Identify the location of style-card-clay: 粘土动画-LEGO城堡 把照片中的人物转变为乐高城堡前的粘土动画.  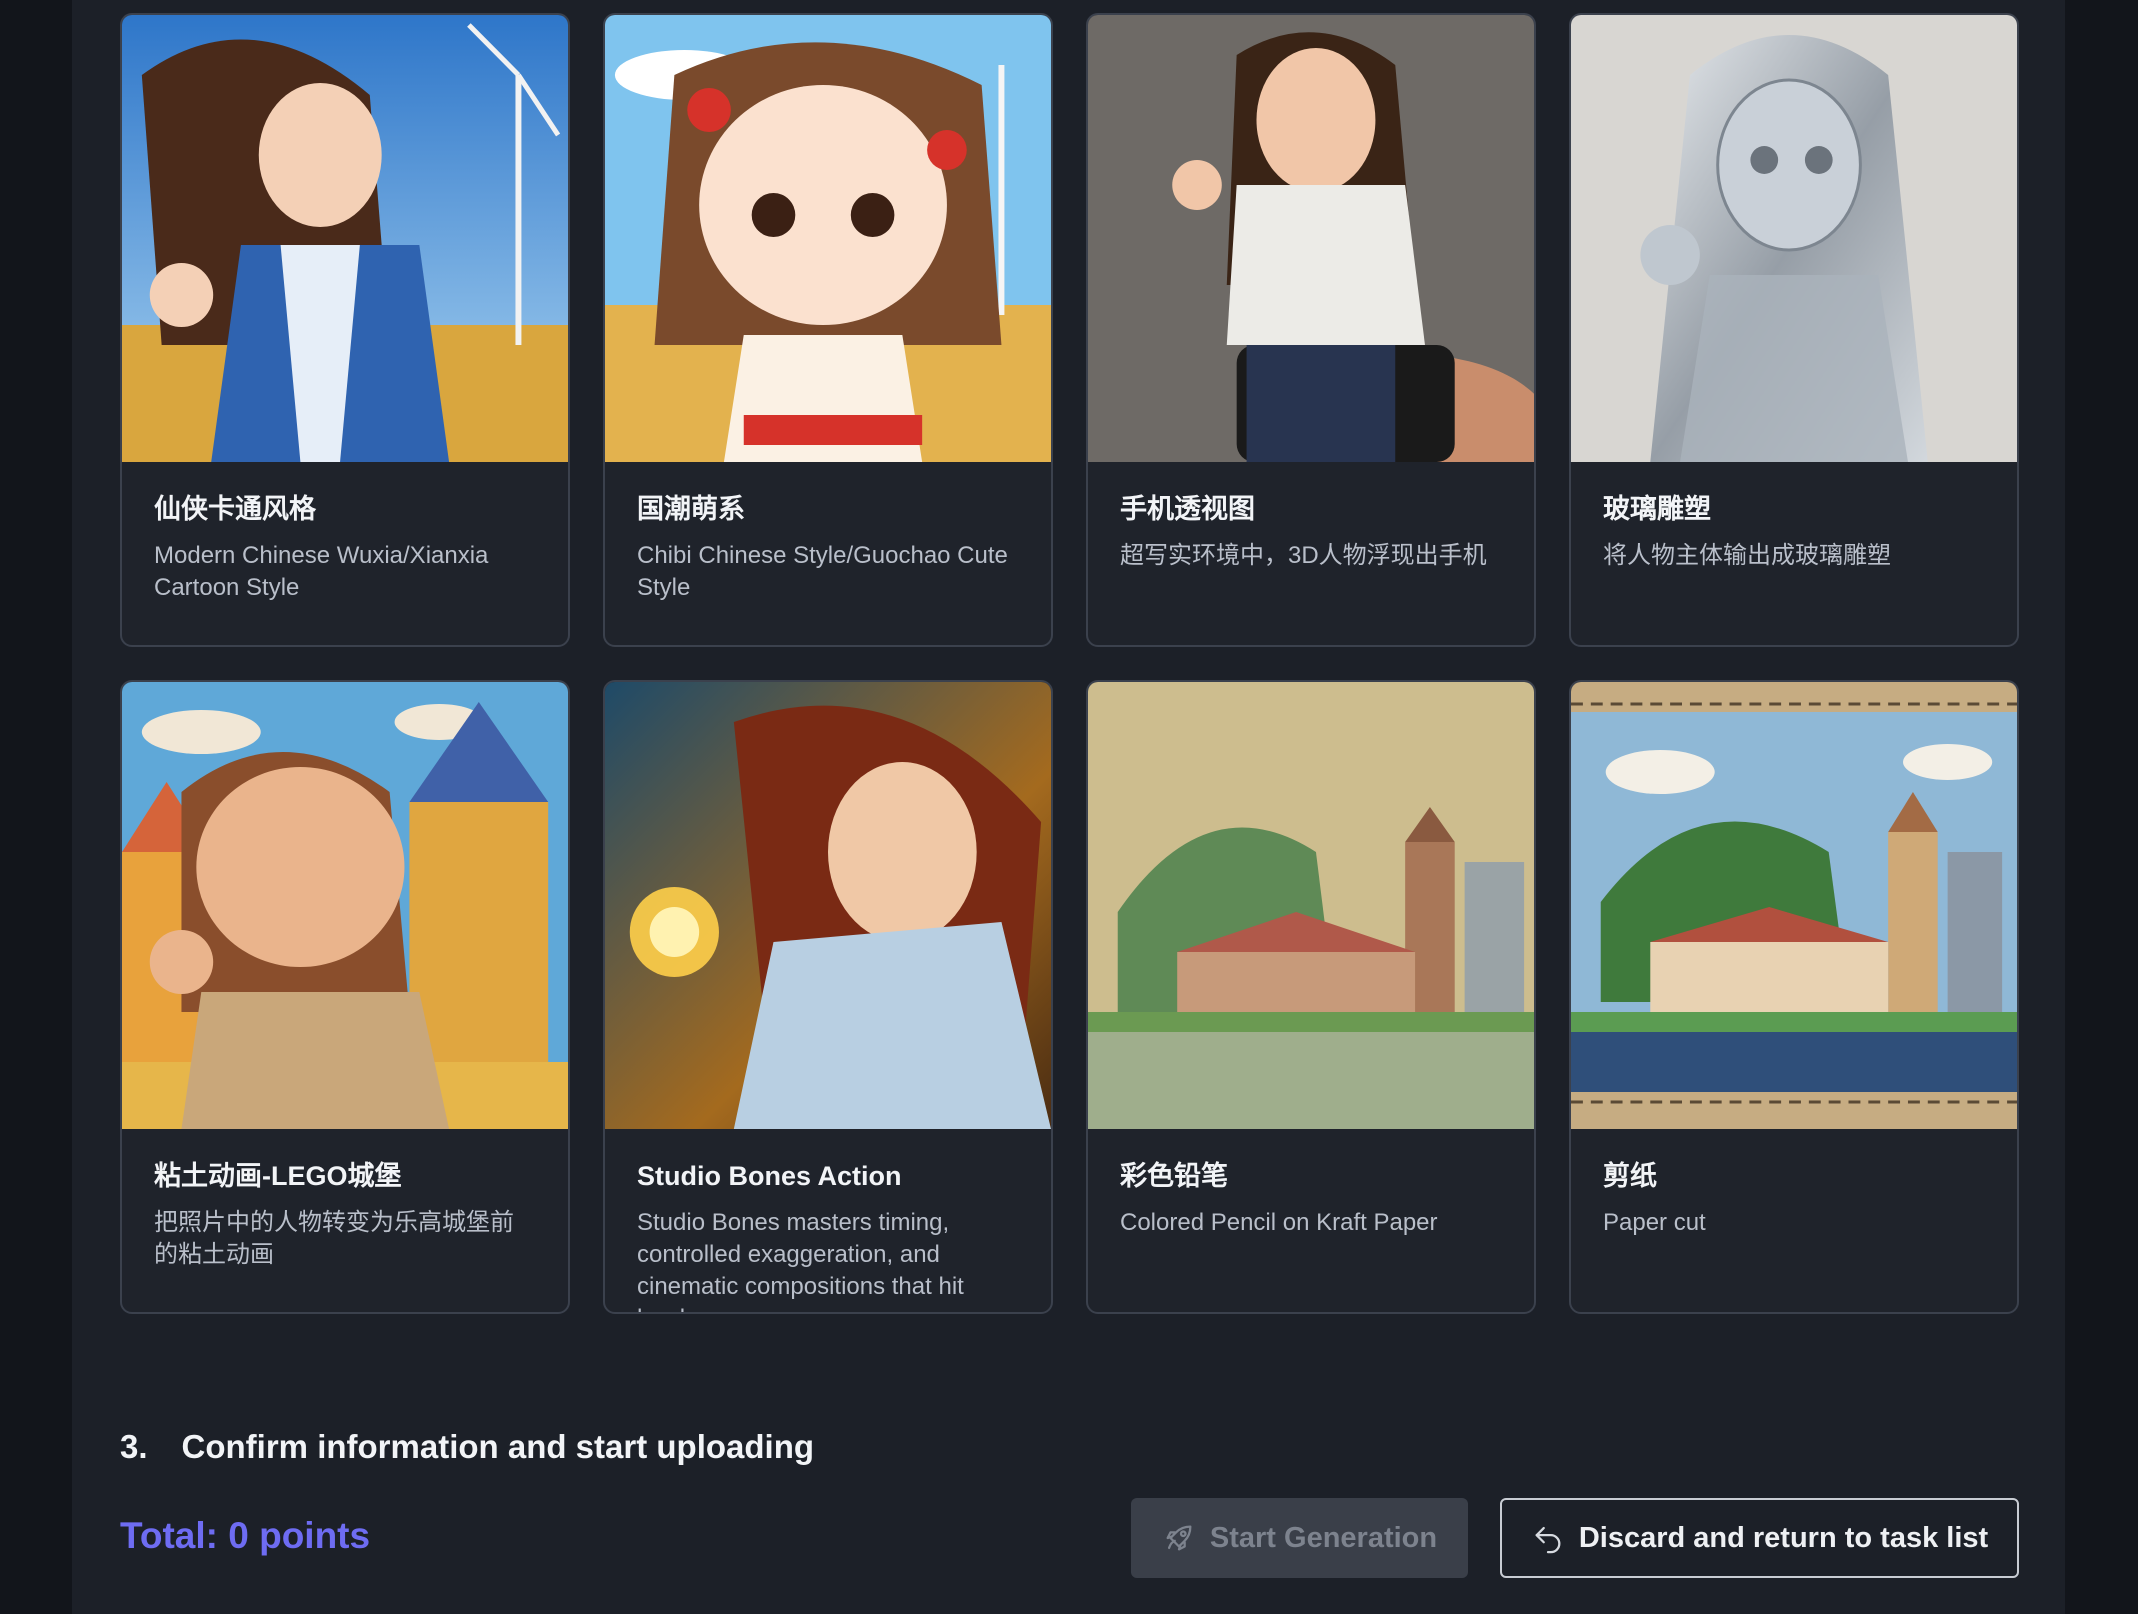
(345, 997).